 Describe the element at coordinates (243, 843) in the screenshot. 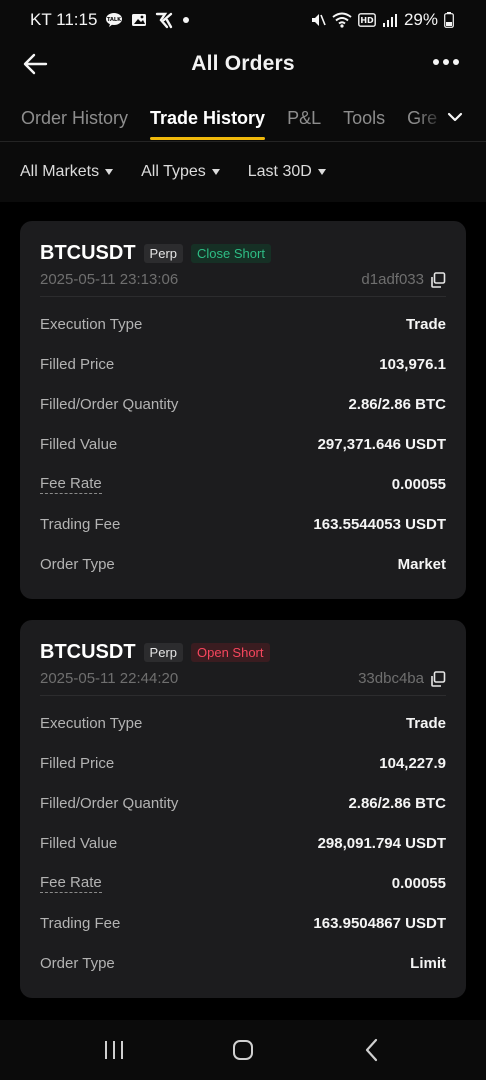

I see `field-filled-value: Filled Value 298,091.794 USDT` at that location.